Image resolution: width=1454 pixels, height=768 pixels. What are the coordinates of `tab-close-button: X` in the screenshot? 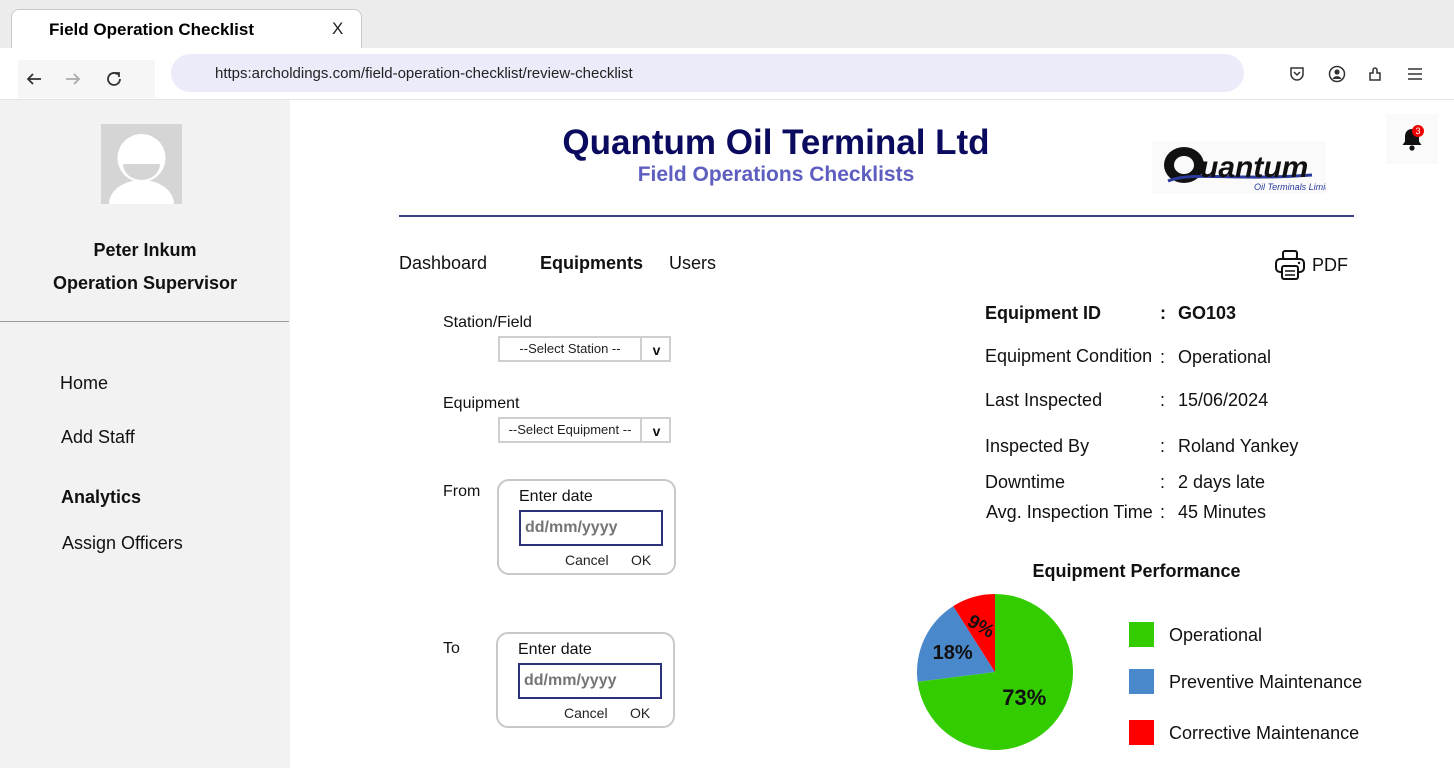 It's located at (337, 29).